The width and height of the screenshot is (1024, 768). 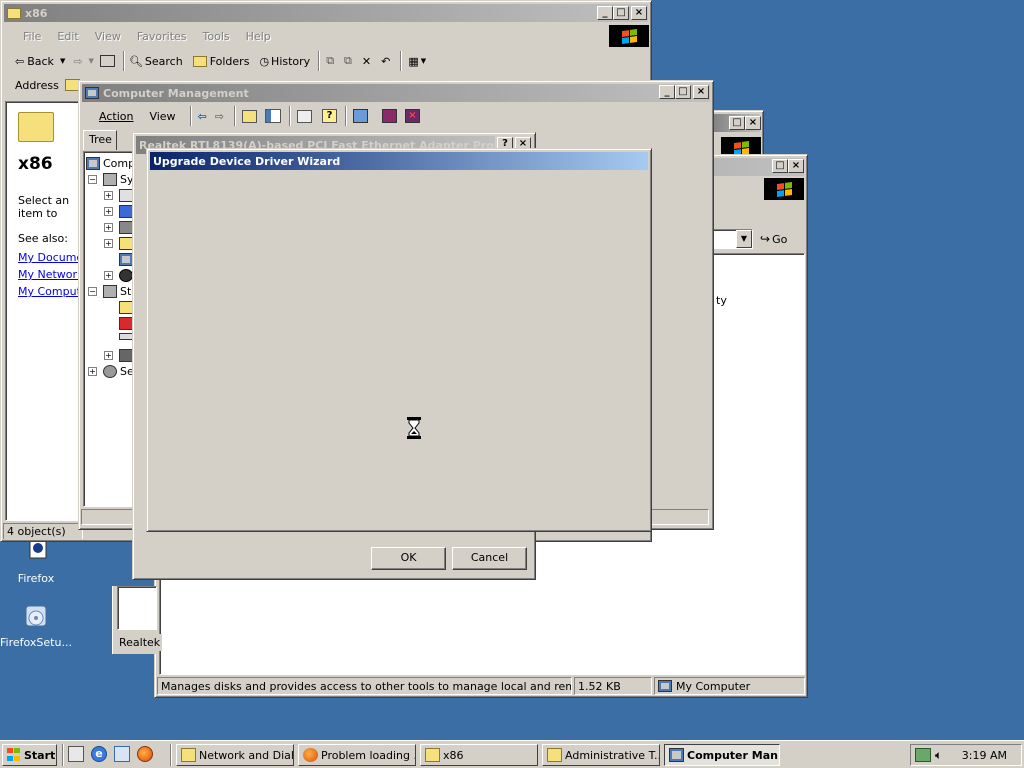 I want to click on show-desktop-icon, so click(x=76, y=754).